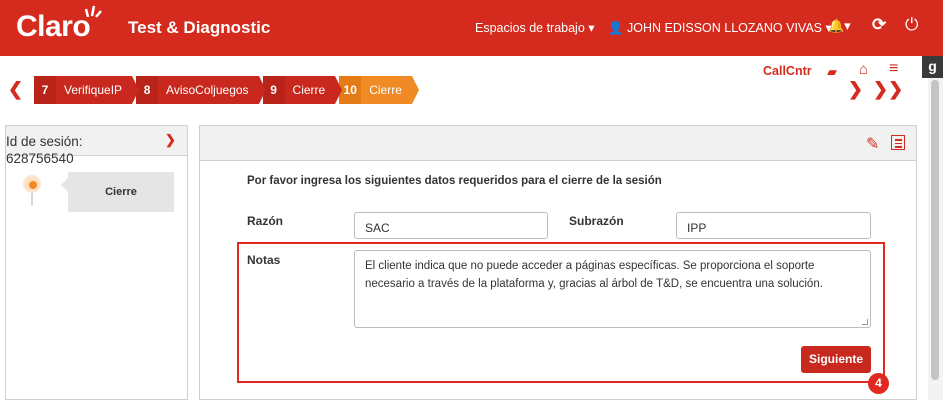 This screenshot has height=400, width=943. What do you see at coordinates (535, 27) in the screenshot?
I see `workspaces-dropdown: Espacios de trabajo ▾` at bounding box center [535, 27].